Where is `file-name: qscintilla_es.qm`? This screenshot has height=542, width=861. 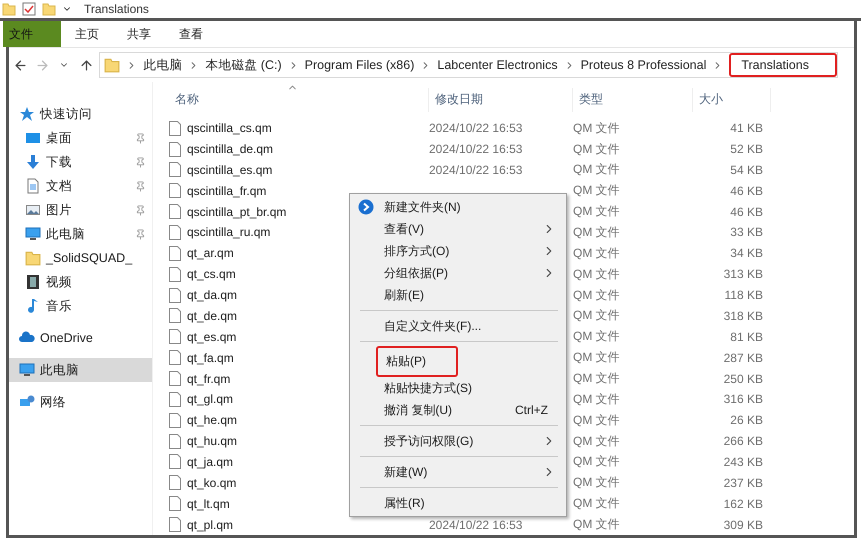
file-name: qscintilla_es.qm is located at coordinates (229, 169).